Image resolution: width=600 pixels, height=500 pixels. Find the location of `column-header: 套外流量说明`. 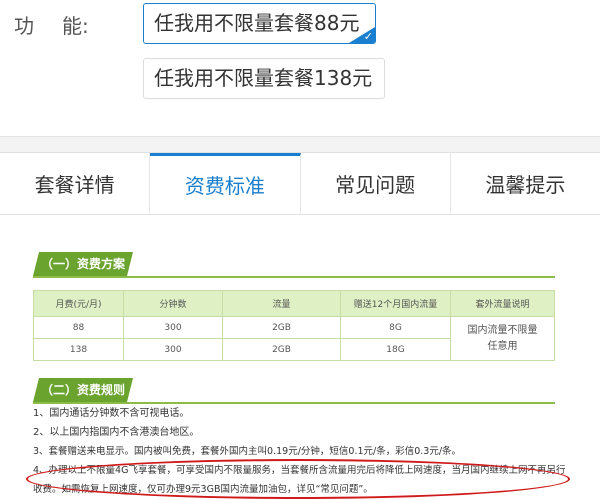

column-header: 套外流量说明 is located at coordinates (502, 303).